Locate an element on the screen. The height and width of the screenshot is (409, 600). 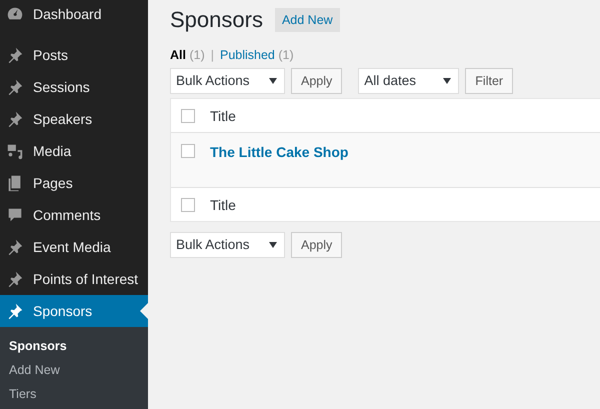
filter-button: Filter is located at coordinates (489, 81).